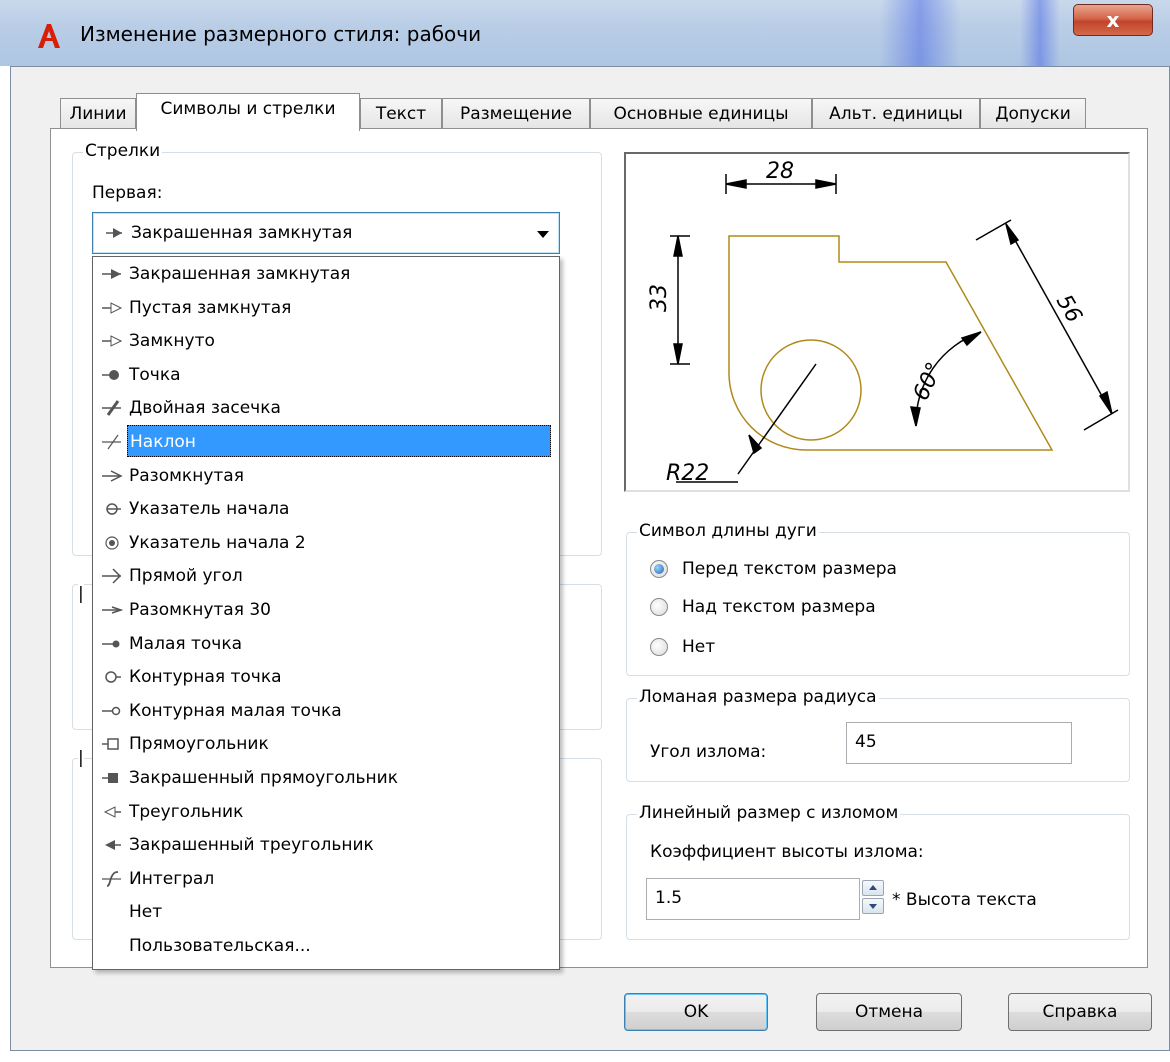 The width and height of the screenshot is (1170, 1062). I want to click on arrow-option: Контурная точка, so click(326, 677).